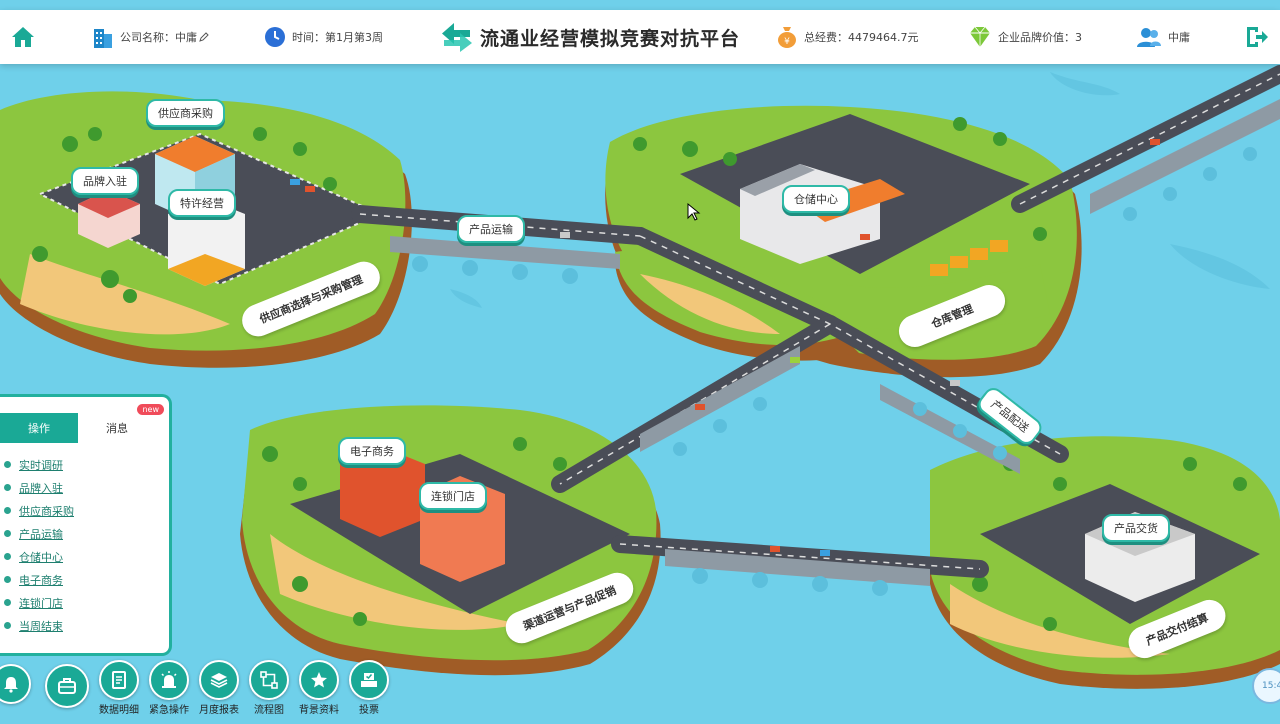 Image resolution: width=1280 pixels, height=724 pixels. I want to click on tool-label: 月度报表, so click(219, 710).